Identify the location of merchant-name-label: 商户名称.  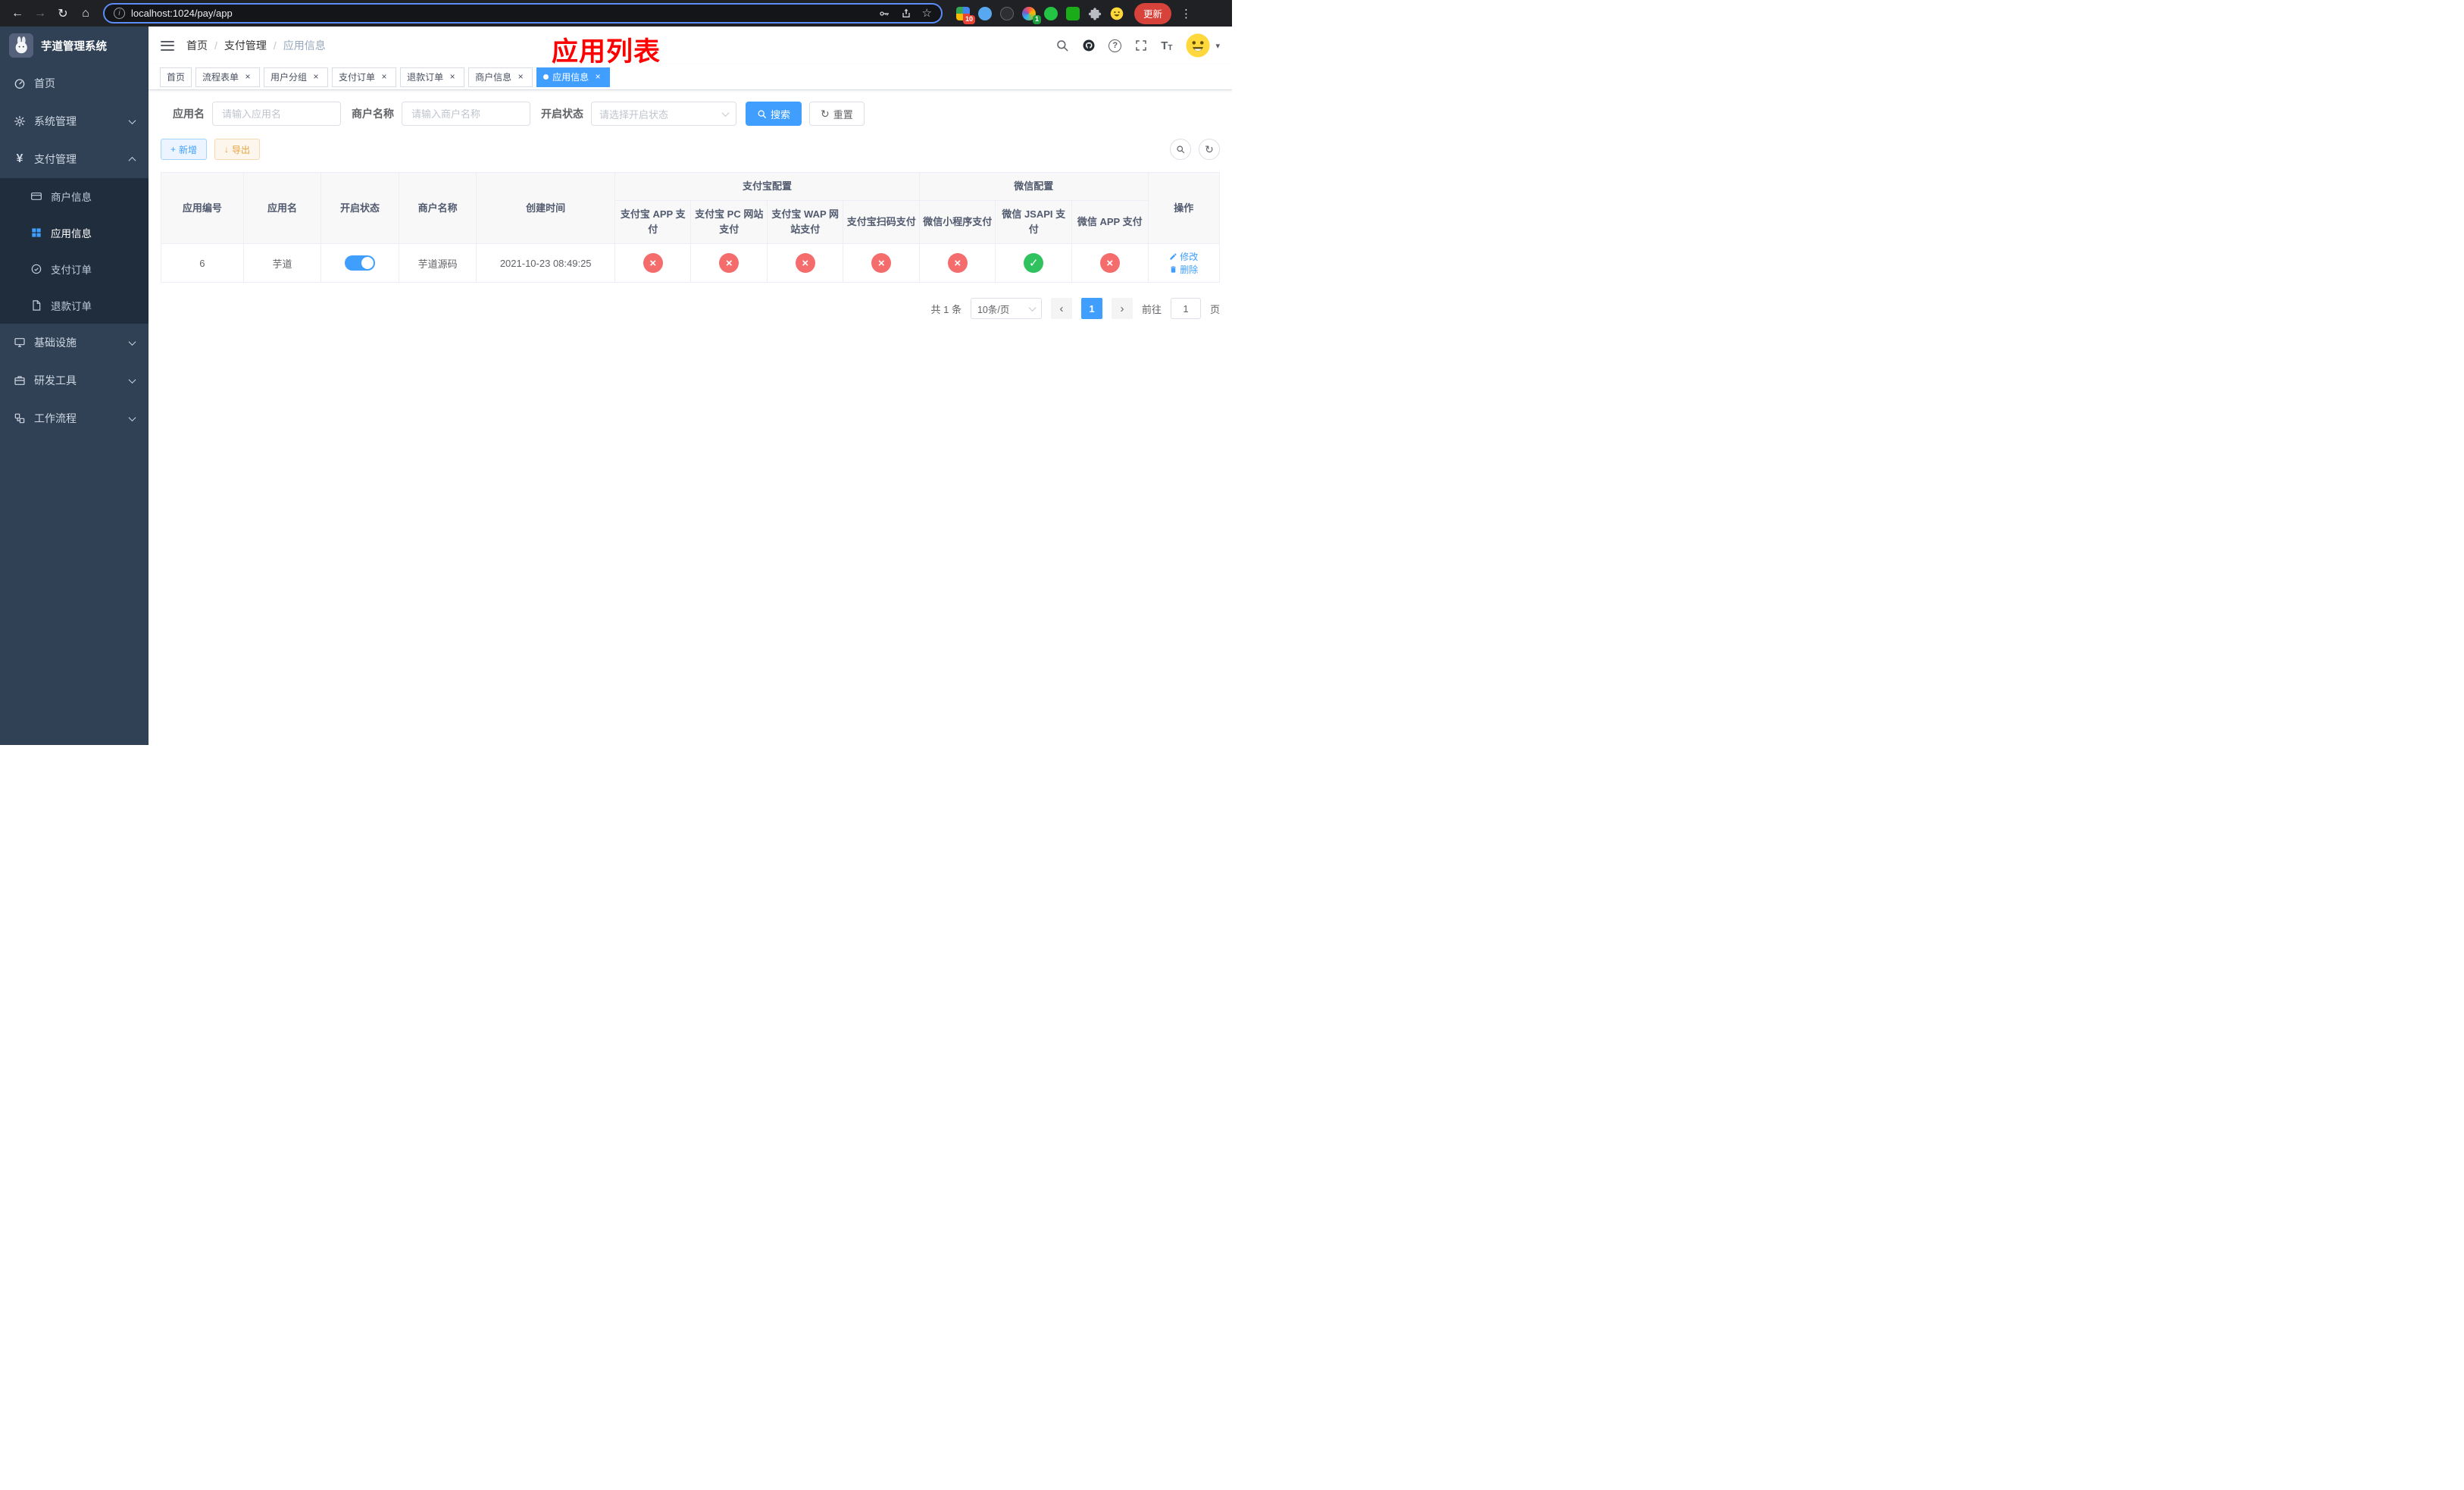
(373, 114).